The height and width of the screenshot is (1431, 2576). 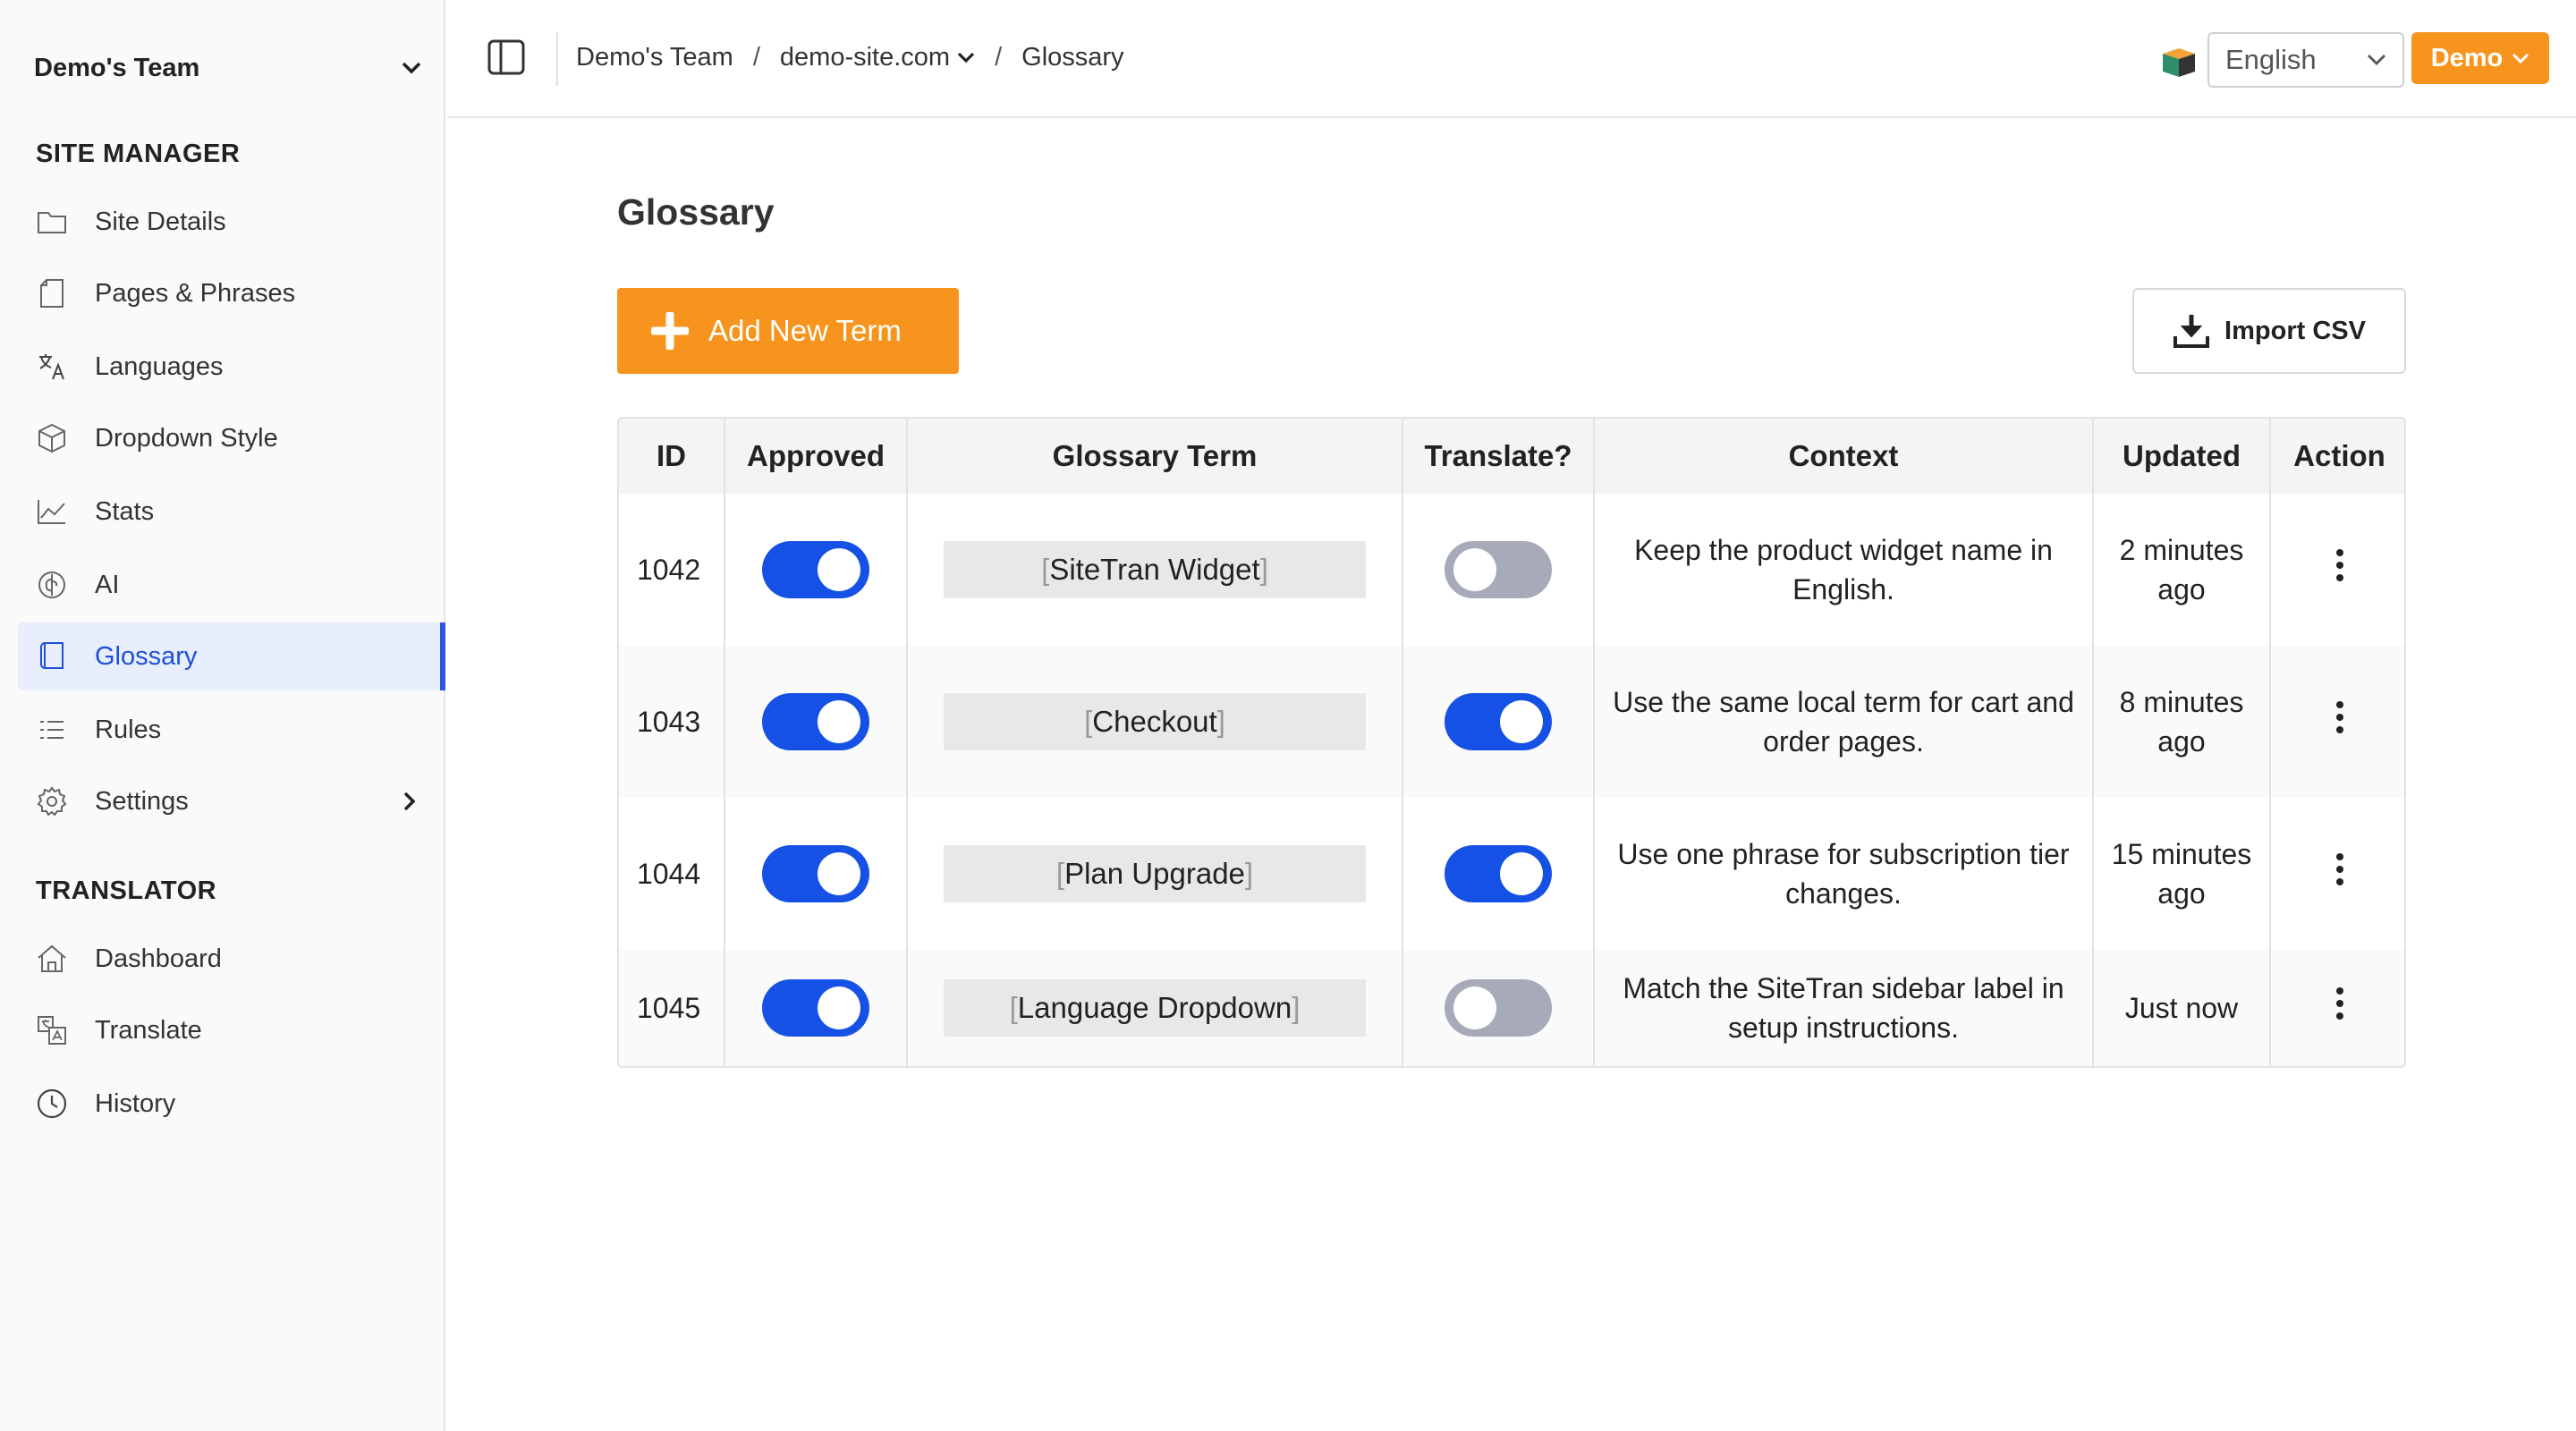 I want to click on language-select-value: English, so click(x=2271, y=59).